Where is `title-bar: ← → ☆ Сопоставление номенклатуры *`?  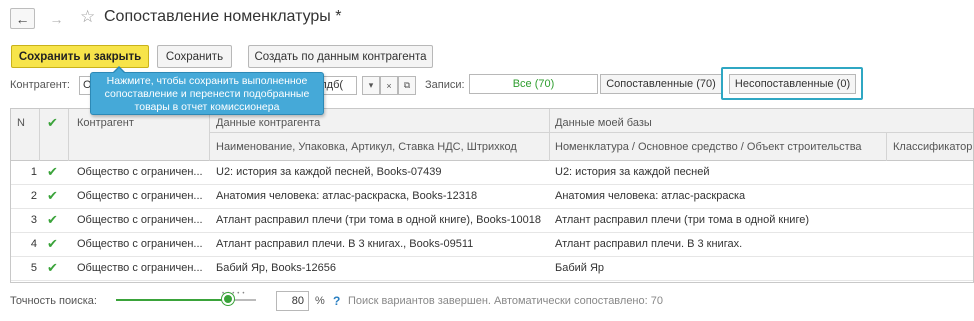 title-bar: ← → ☆ Сопоставление номенклатуры * is located at coordinates (487, 19).